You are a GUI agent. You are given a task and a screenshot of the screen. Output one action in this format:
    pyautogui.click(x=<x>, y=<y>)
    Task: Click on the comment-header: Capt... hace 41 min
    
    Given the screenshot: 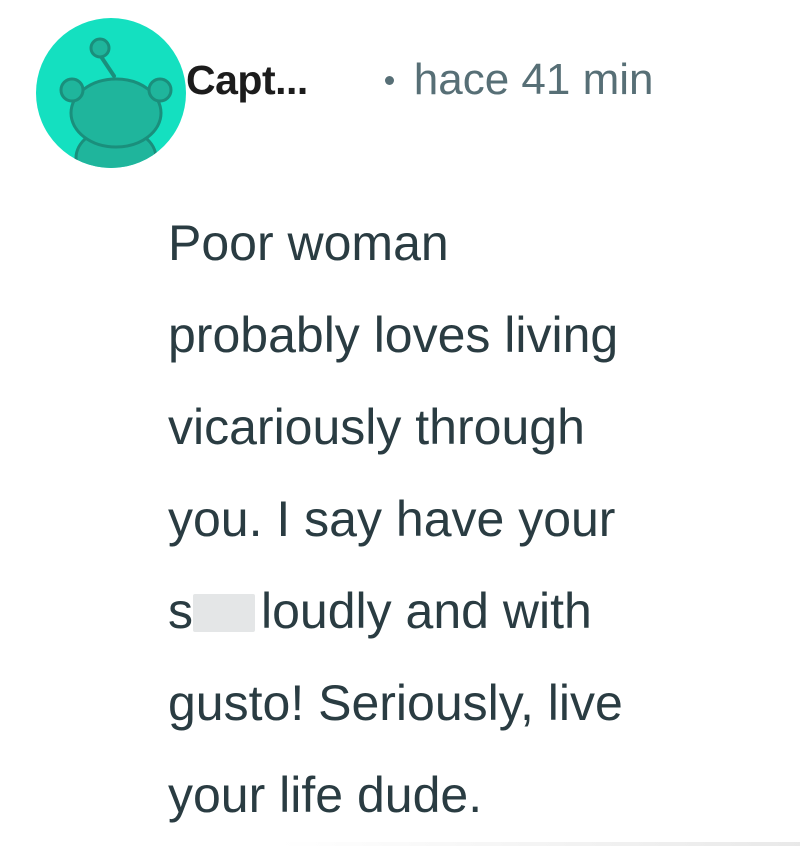 What is the action you would take?
    pyautogui.click(x=420, y=80)
    